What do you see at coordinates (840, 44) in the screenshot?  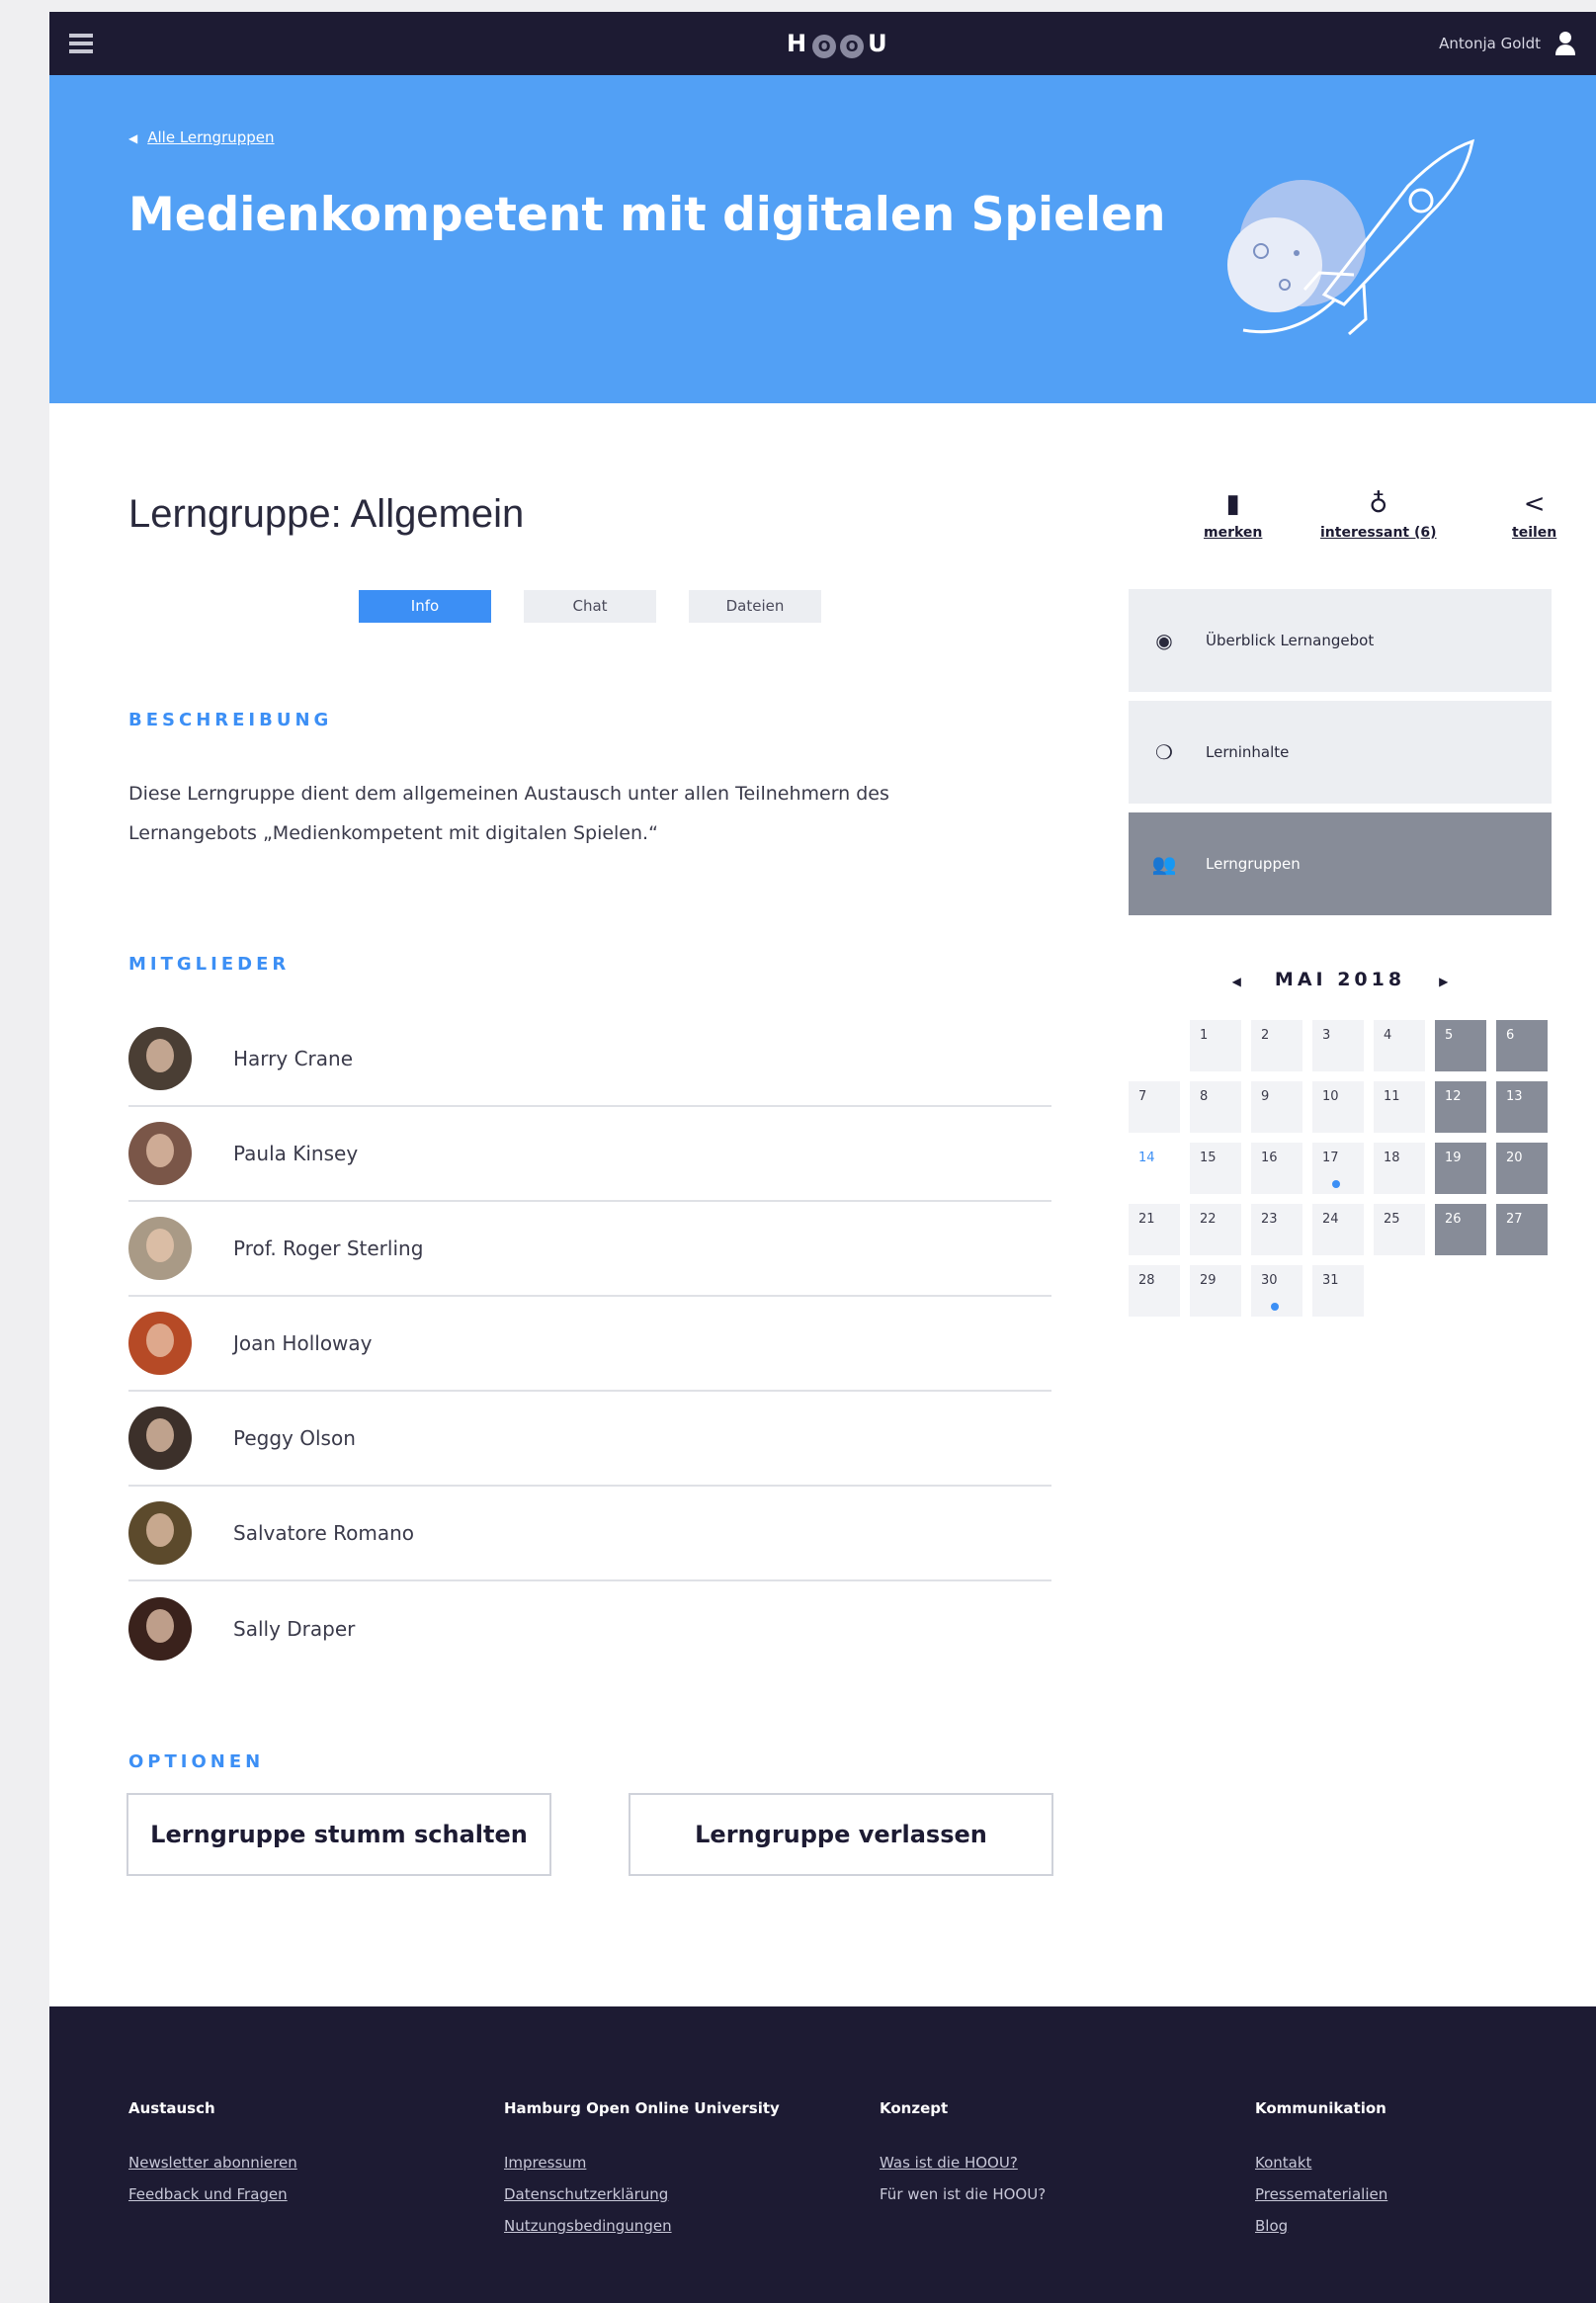 I see `hoou-logo: HOOU` at bounding box center [840, 44].